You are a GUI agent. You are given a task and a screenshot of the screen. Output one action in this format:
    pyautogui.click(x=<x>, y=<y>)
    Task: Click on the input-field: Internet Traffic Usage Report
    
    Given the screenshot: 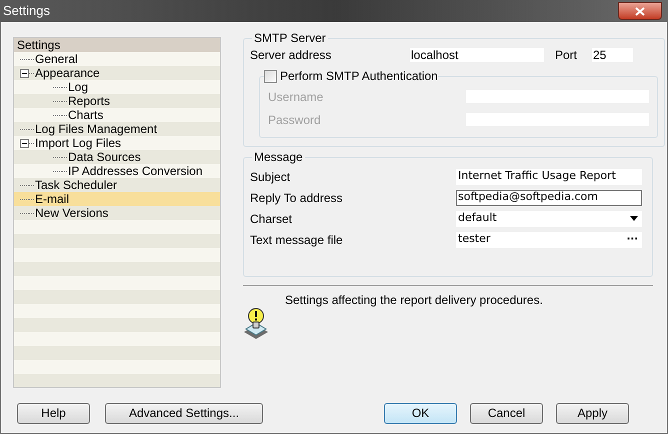 What is the action you would take?
    pyautogui.click(x=549, y=176)
    